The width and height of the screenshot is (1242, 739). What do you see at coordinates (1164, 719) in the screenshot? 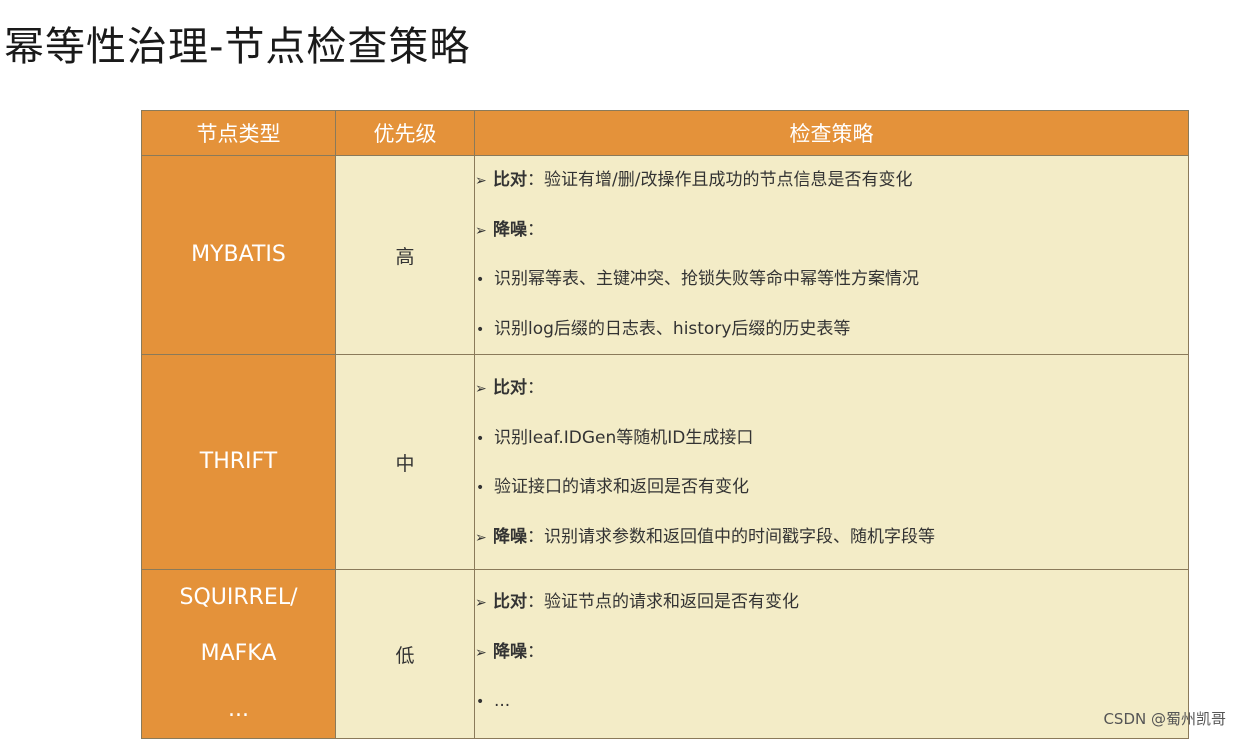
I see `csdn-watermark: CSDN @蜀州凯哥` at bounding box center [1164, 719].